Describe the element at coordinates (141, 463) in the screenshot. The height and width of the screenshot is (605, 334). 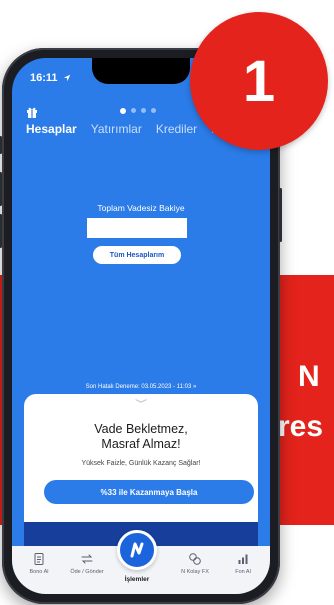
I see `promo-subtitle: Yüksek Faizle, Günlük Kazanç Sağlar!` at that location.